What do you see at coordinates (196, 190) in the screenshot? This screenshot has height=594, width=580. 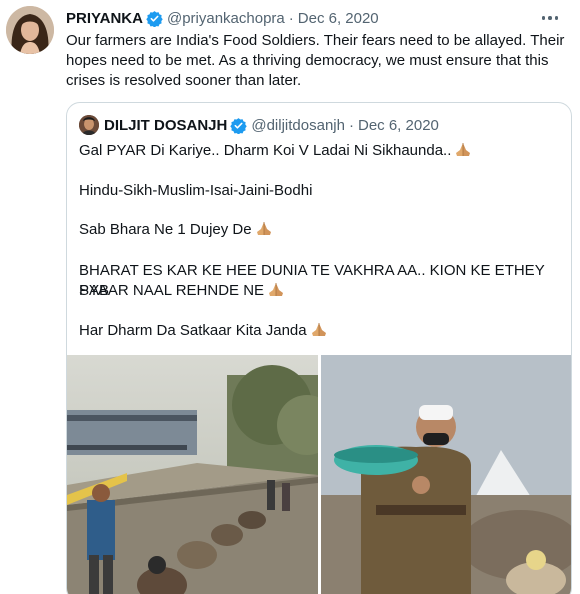 I see `quoted-line-text: Hindu-Sikh-Muslim-Isai-Jaini-Bodhi` at bounding box center [196, 190].